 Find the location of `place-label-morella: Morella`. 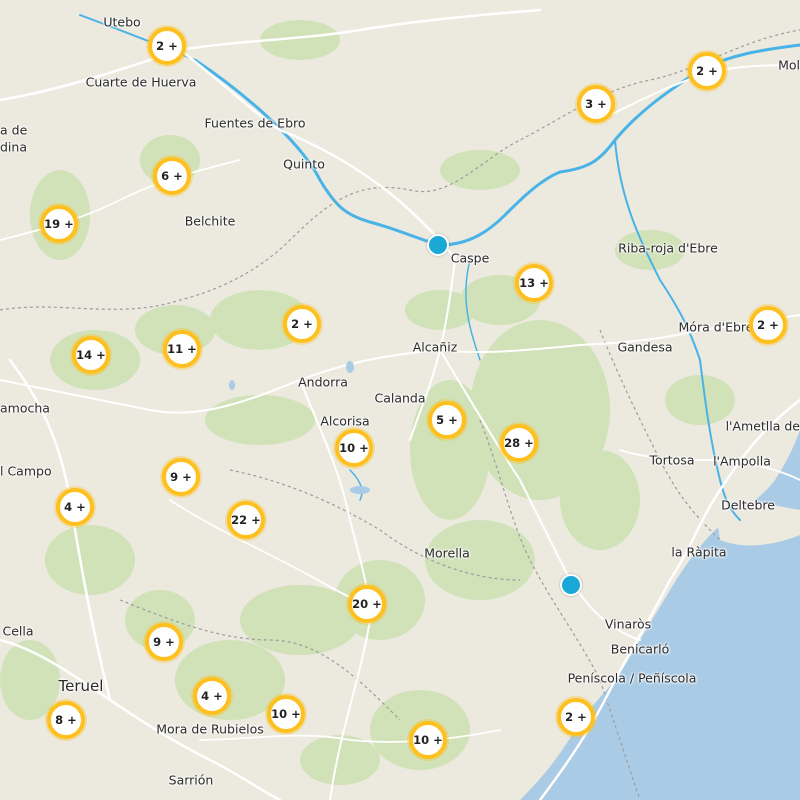

place-label-morella: Morella is located at coordinates (447, 553).